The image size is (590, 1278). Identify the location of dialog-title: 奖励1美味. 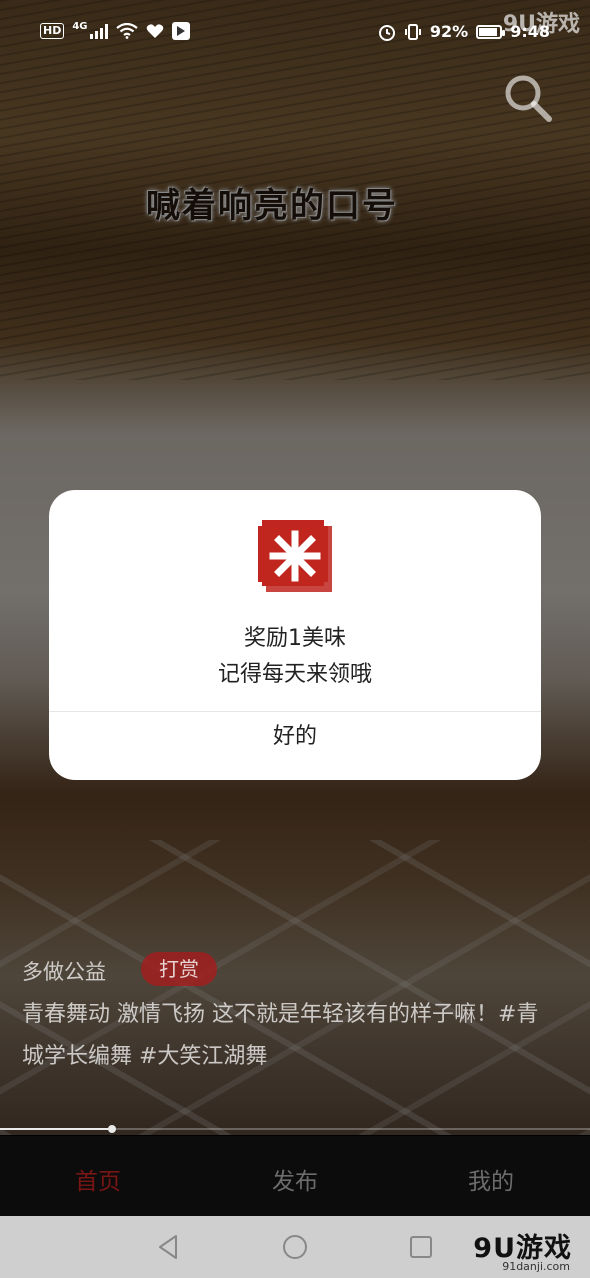
(295, 638).